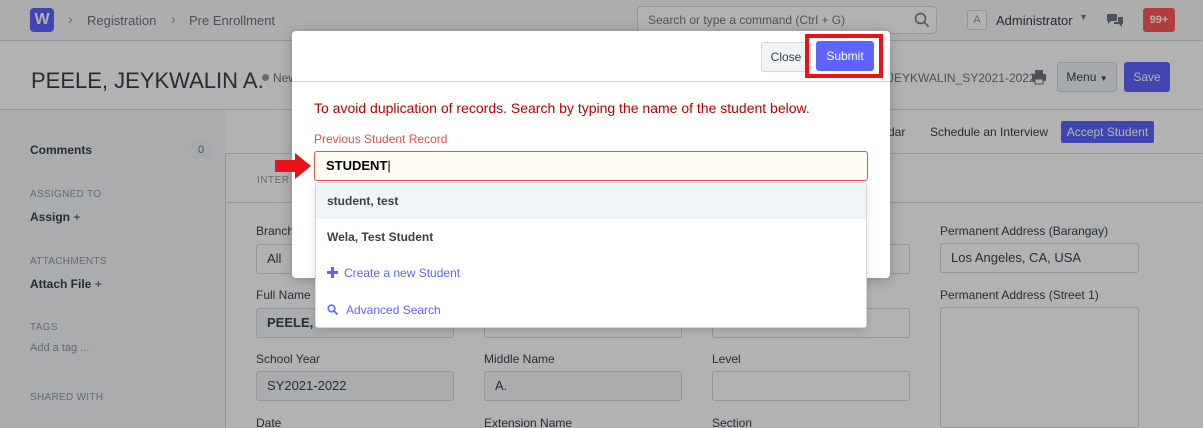 This screenshot has height=428, width=1203. Describe the element at coordinates (393, 310) in the screenshot. I see `advanced-search-label: Advanced Search` at that location.